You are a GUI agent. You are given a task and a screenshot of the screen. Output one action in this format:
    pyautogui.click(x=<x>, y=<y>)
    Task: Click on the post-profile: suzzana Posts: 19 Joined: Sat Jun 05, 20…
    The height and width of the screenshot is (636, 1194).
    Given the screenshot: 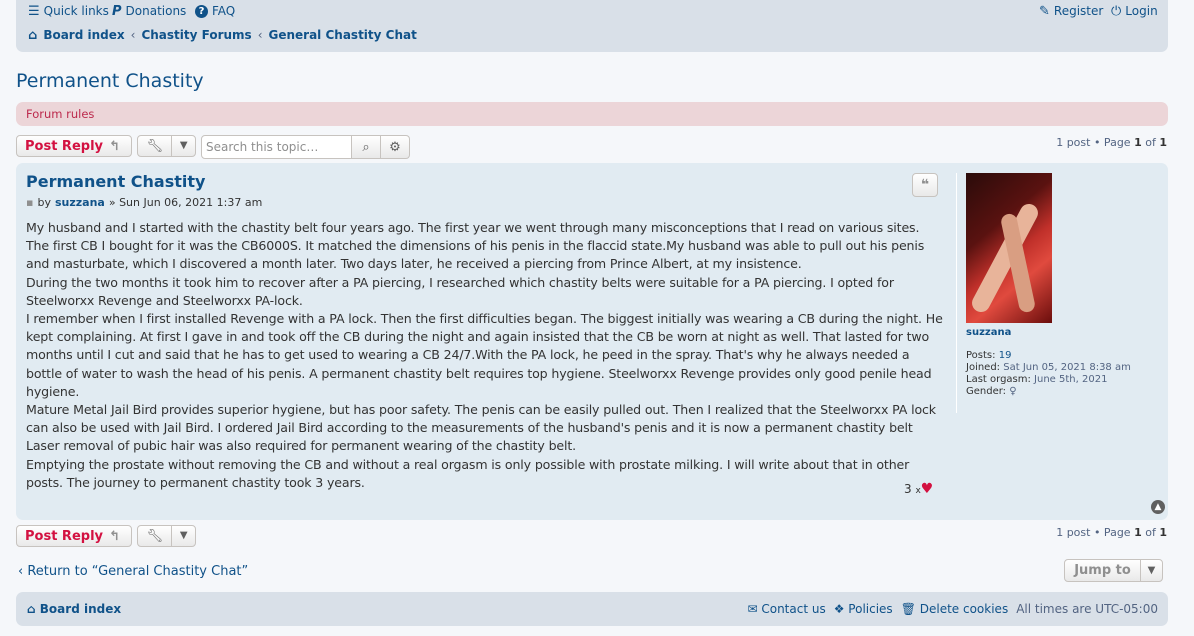 What is the action you would take?
    pyautogui.click(x=1058, y=293)
    